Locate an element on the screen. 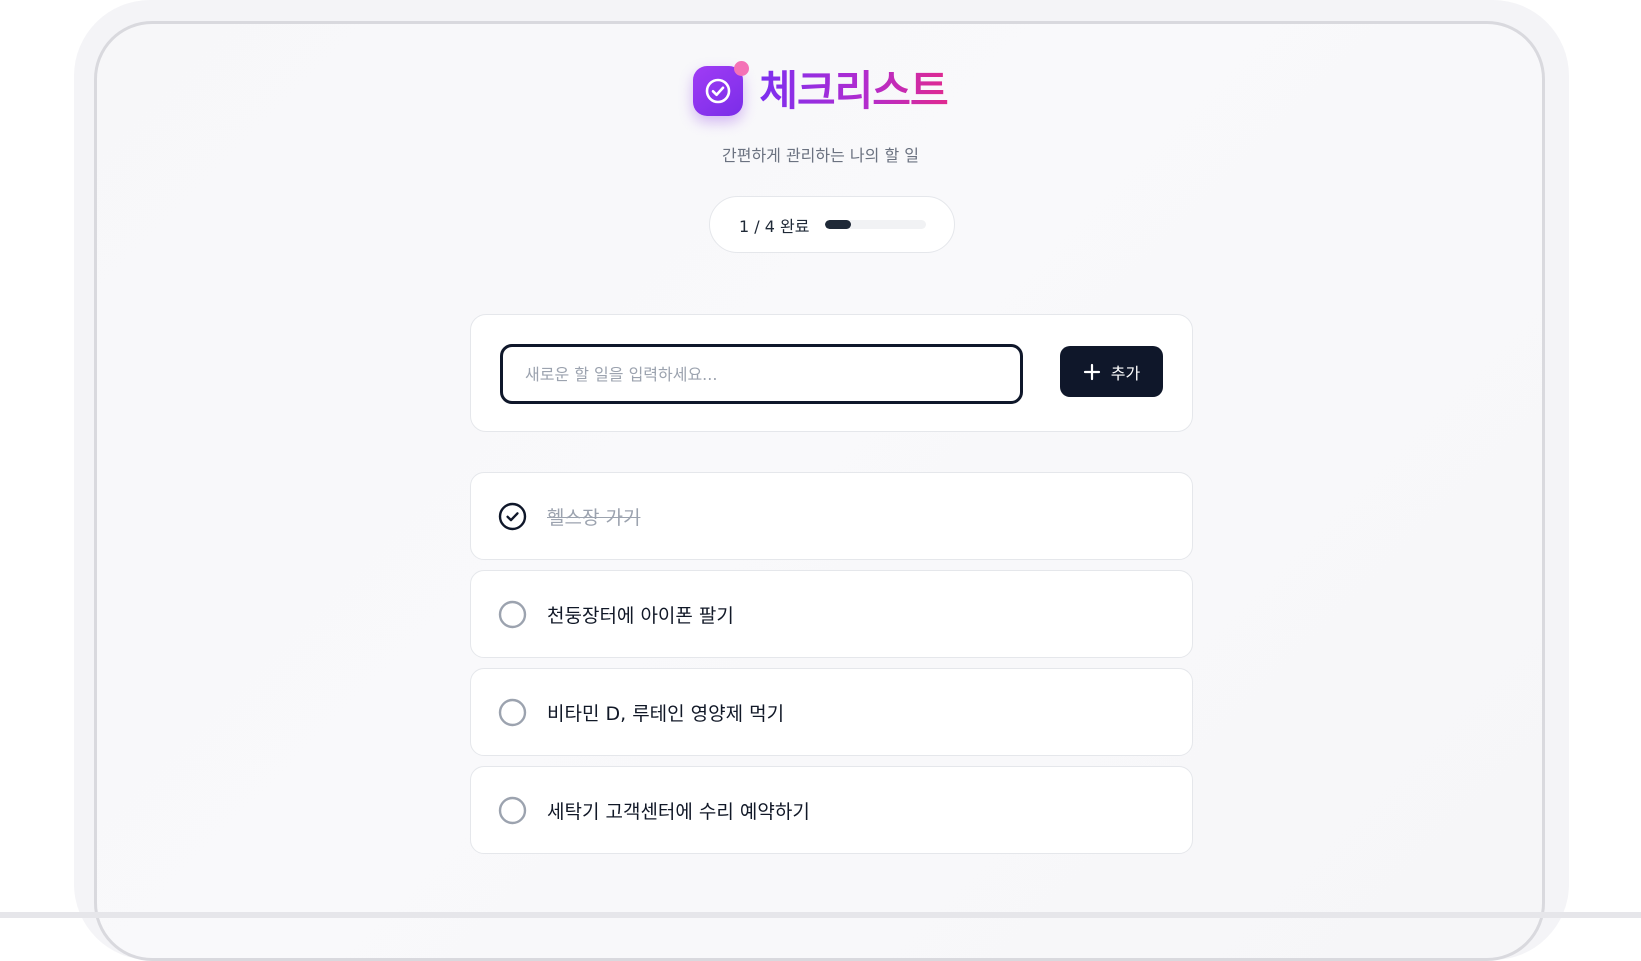 The width and height of the screenshot is (1641, 961). task-item: 천둥장터에 아이폰 팔기 is located at coordinates (831, 614).